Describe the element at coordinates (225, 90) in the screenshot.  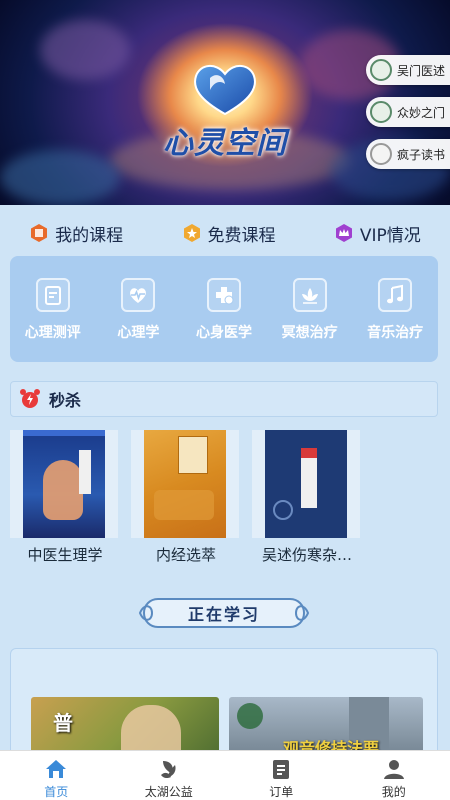
I see `app-logo-icon` at that location.